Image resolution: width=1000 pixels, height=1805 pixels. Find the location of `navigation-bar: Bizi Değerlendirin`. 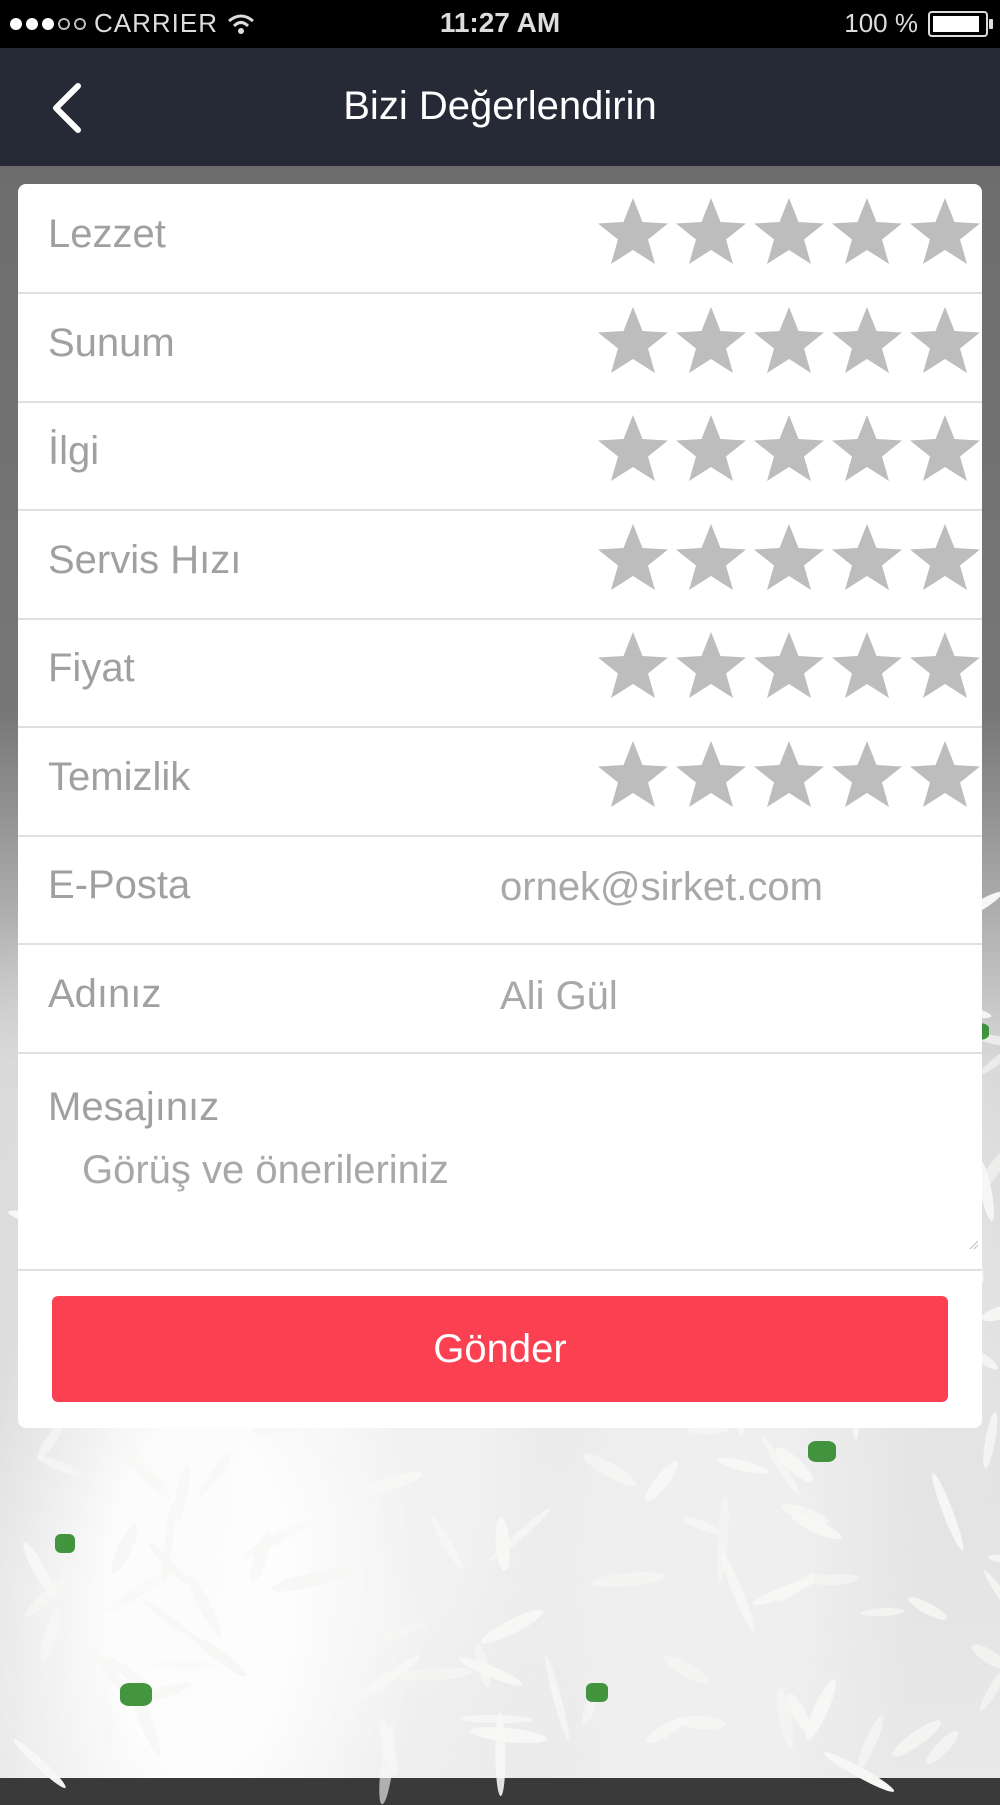

navigation-bar: Bizi Değerlendirin is located at coordinates (500, 107).